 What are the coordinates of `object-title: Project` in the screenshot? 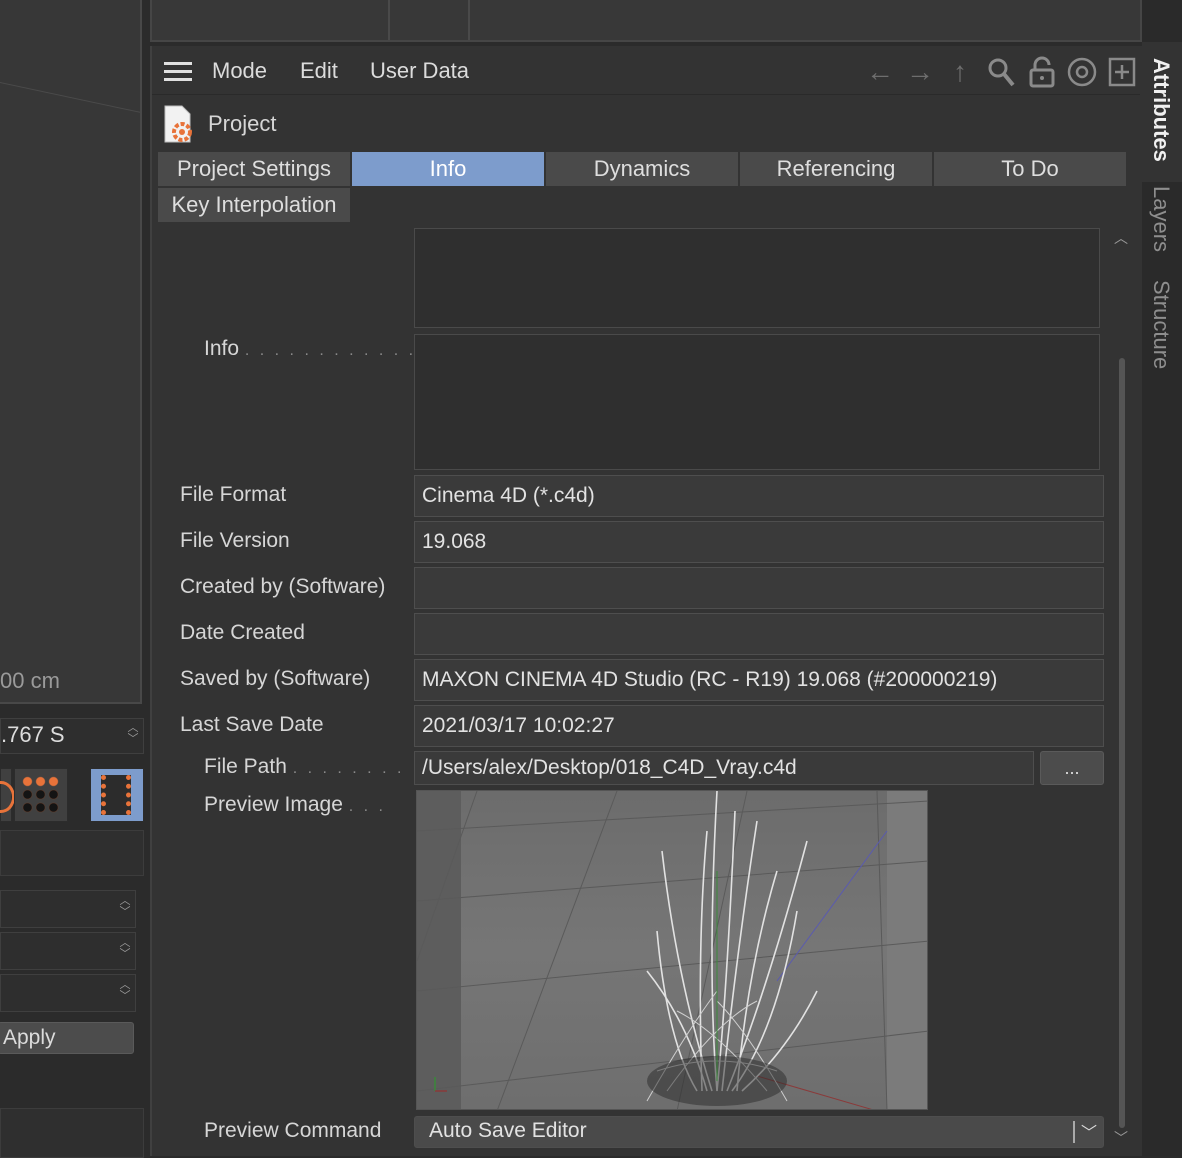 It's located at (242, 123).